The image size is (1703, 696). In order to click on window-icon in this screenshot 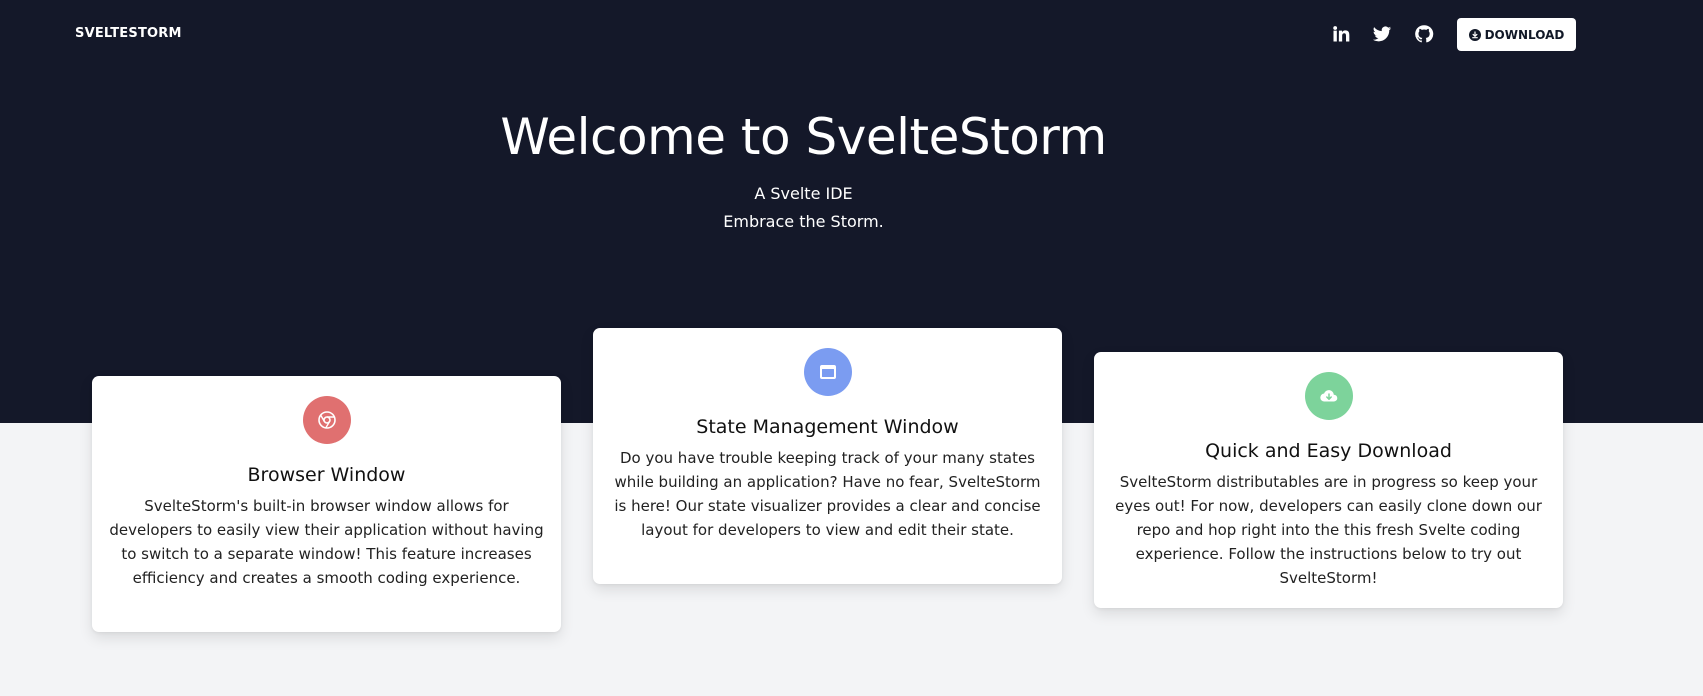, I will do `click(827, 372)`.